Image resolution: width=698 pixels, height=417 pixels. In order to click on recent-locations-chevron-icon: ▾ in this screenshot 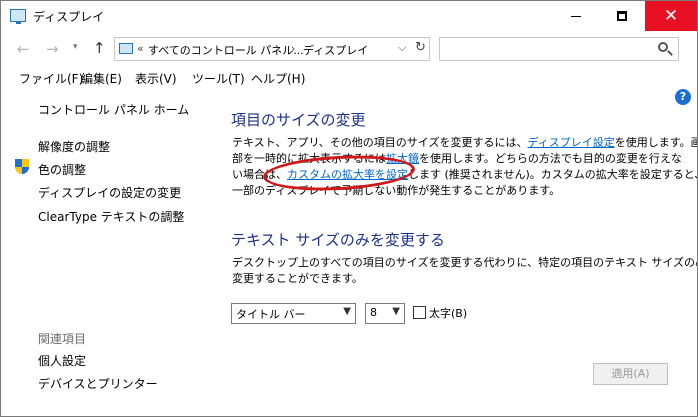, I will do `click(75, 47)`.